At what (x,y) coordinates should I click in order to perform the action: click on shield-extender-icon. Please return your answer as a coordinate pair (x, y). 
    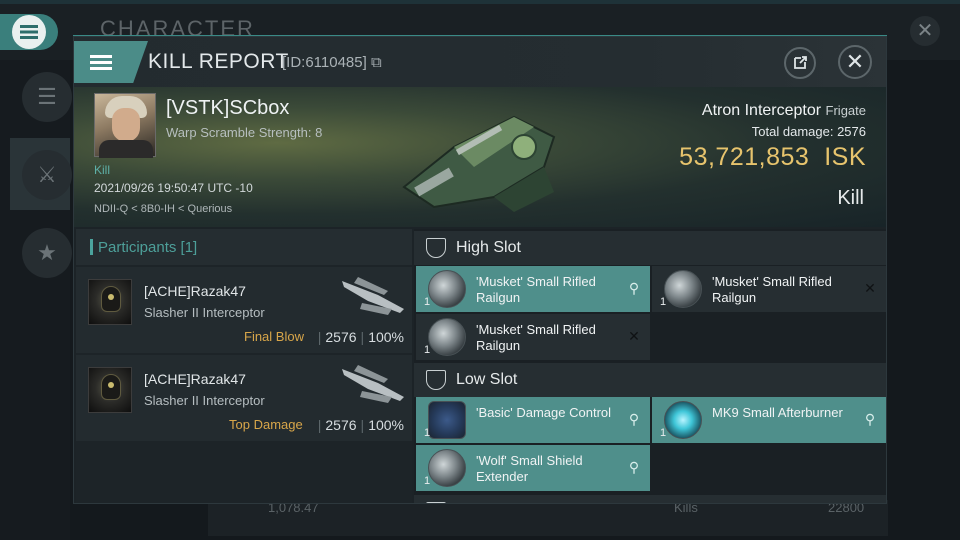
    Looking at the image, I should click on (447, 468).